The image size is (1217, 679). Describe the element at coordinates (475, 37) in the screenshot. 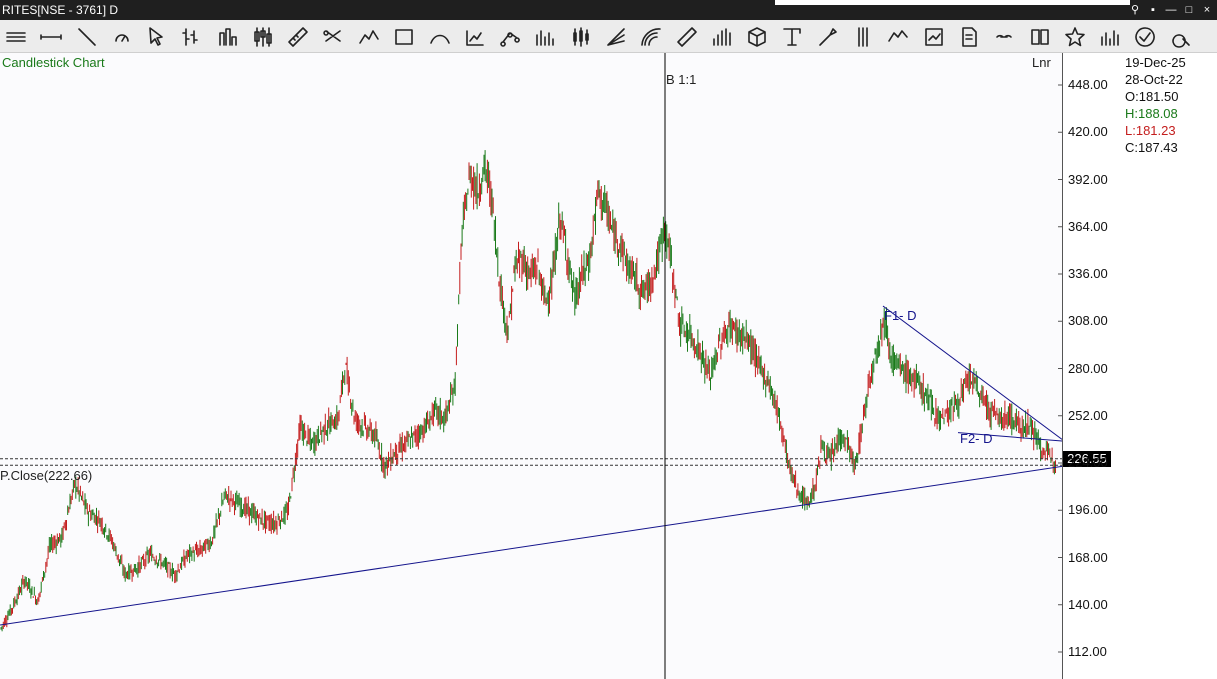

I see `area-chart-icon` at that location.